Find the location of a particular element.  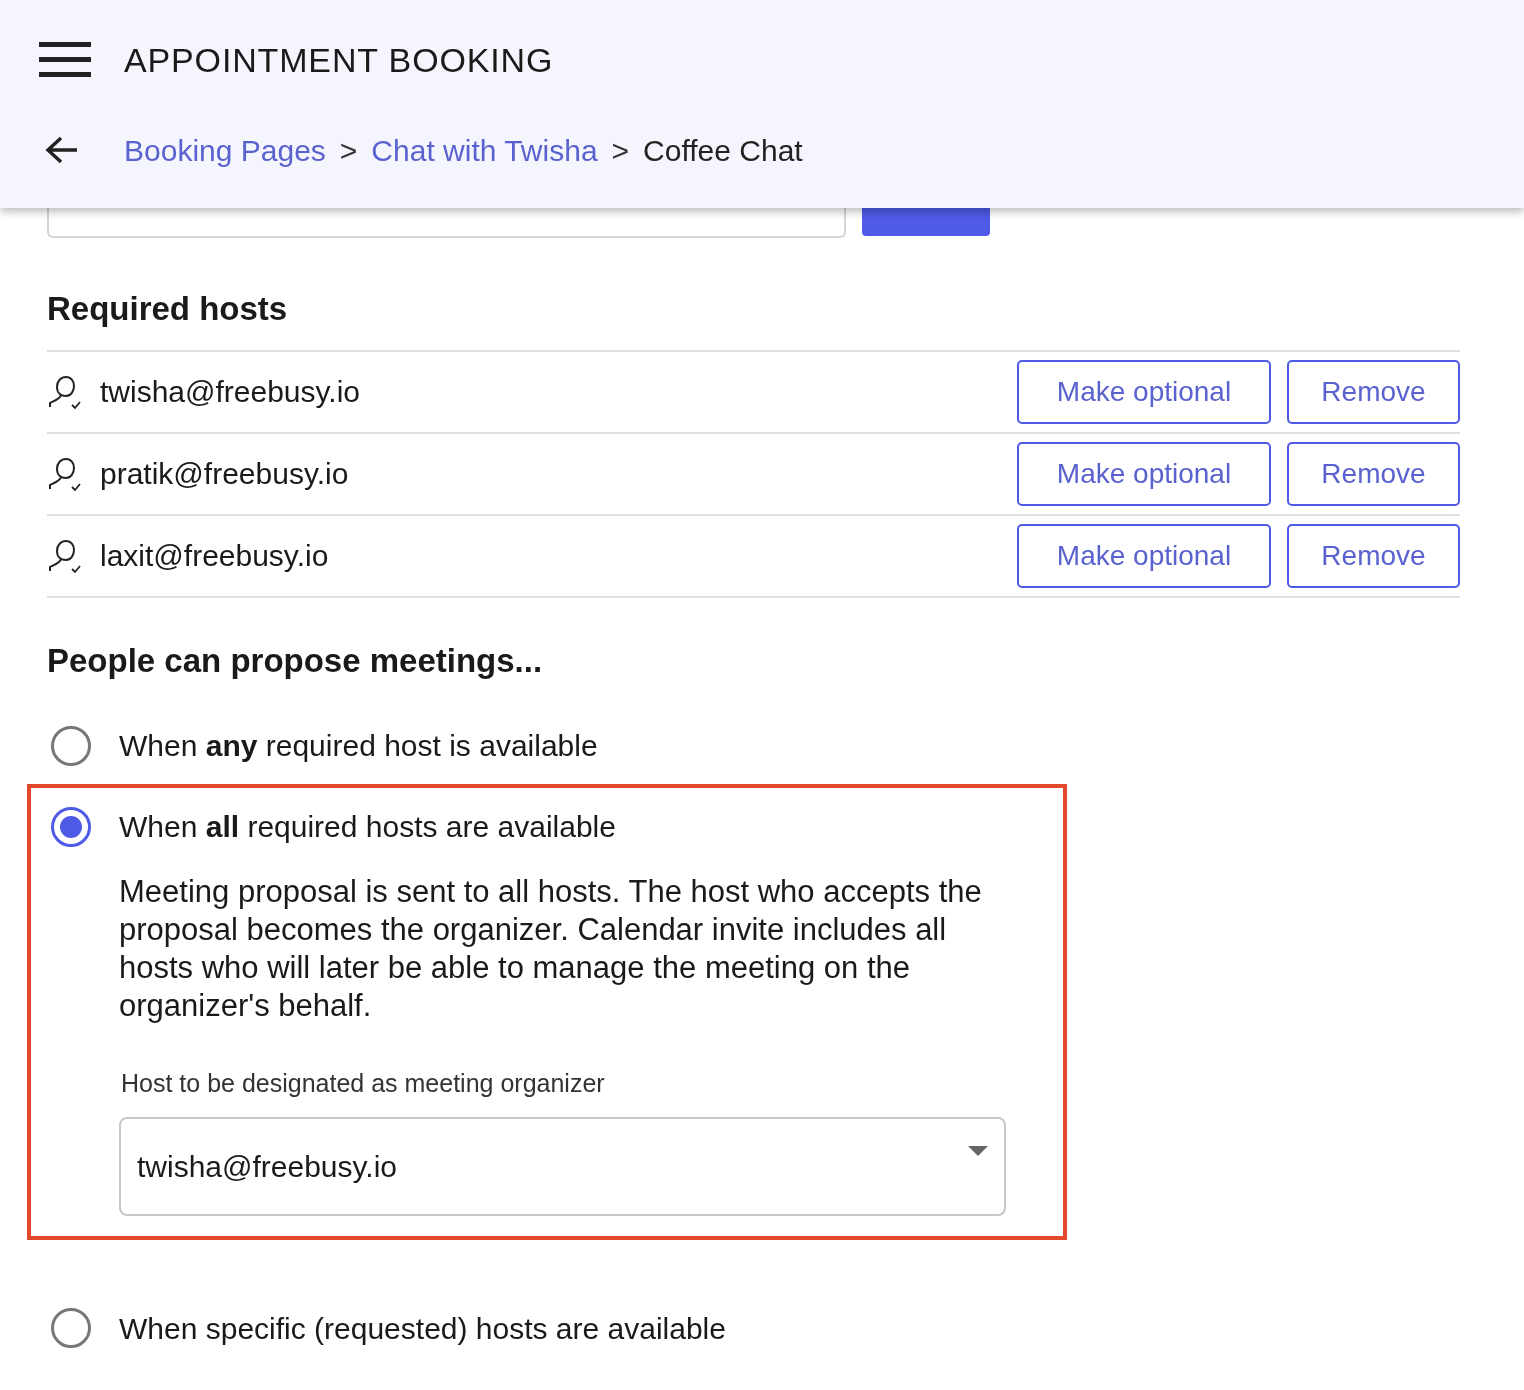

section-heading: Required hosts is located at coordinates (168, 309).